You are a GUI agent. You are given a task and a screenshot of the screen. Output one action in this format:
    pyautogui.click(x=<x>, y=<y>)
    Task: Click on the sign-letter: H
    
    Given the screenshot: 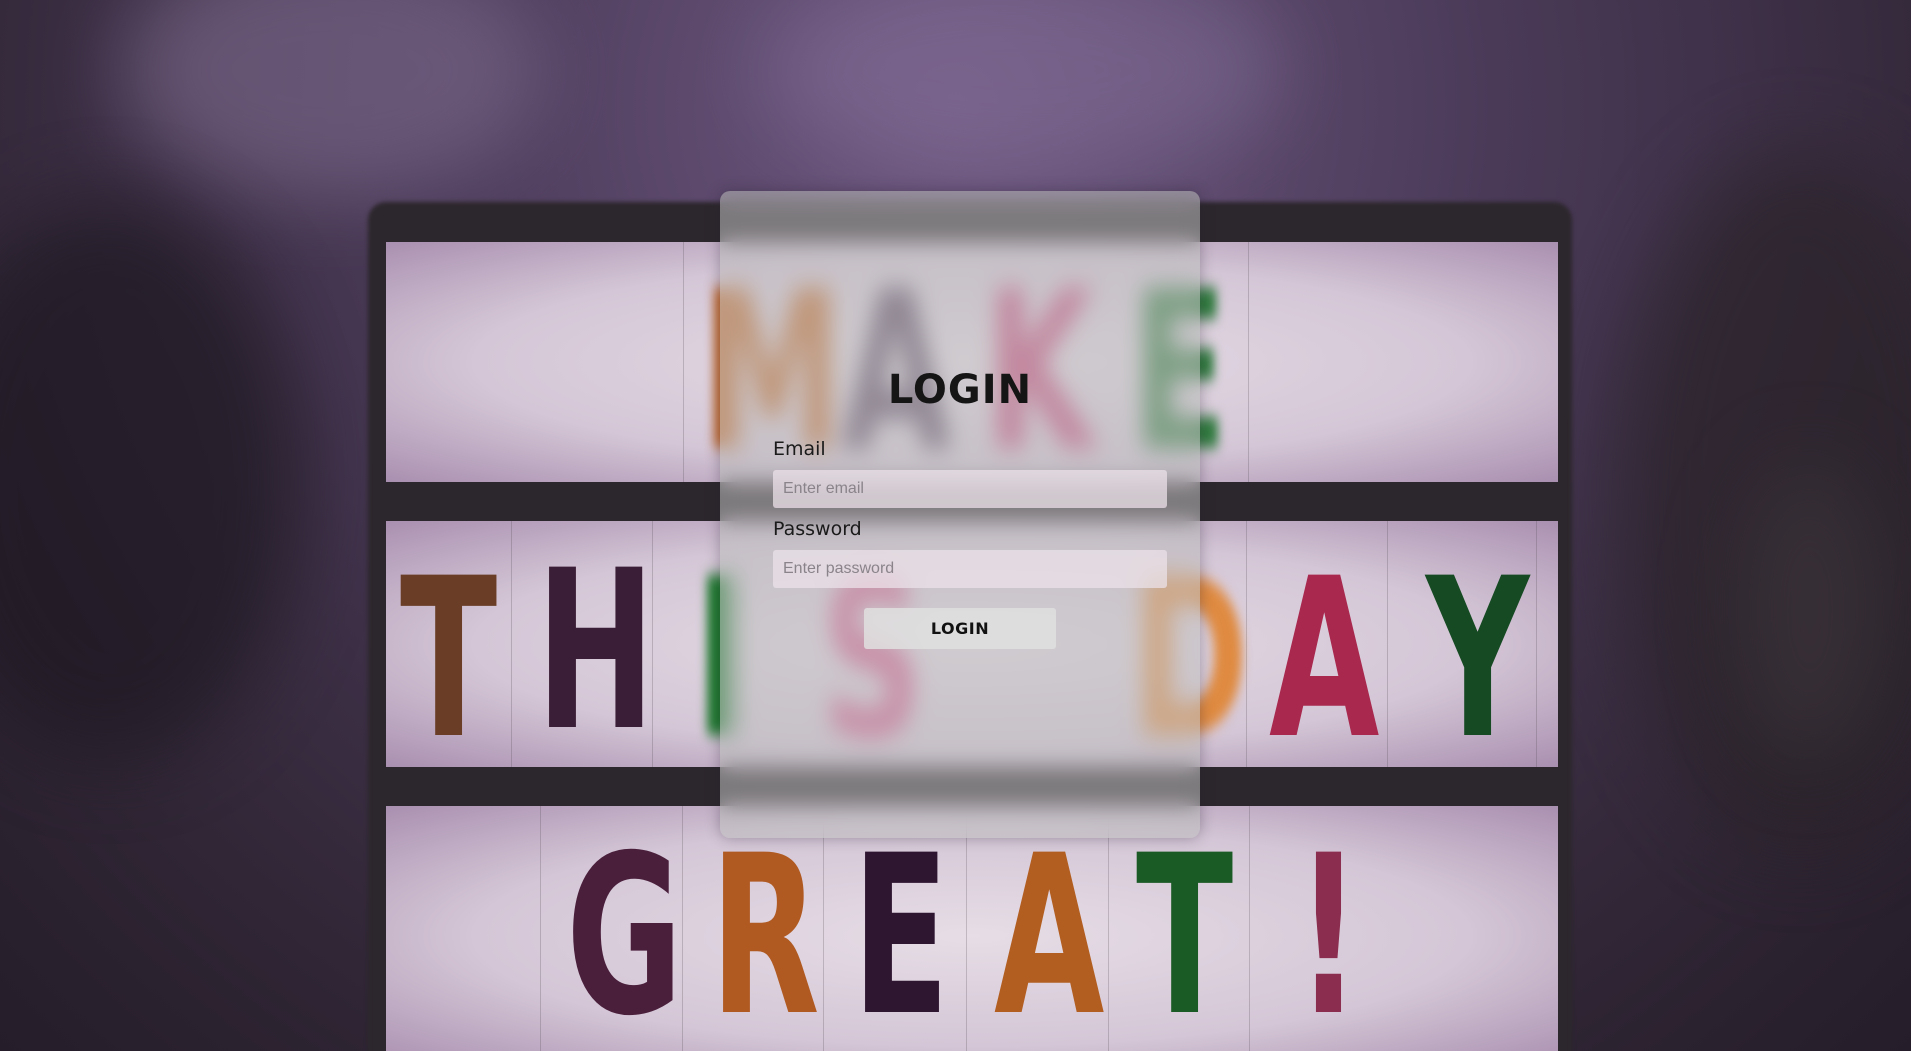 What is the action you would take?
    pyautogui.click(x=596, y=645)
    